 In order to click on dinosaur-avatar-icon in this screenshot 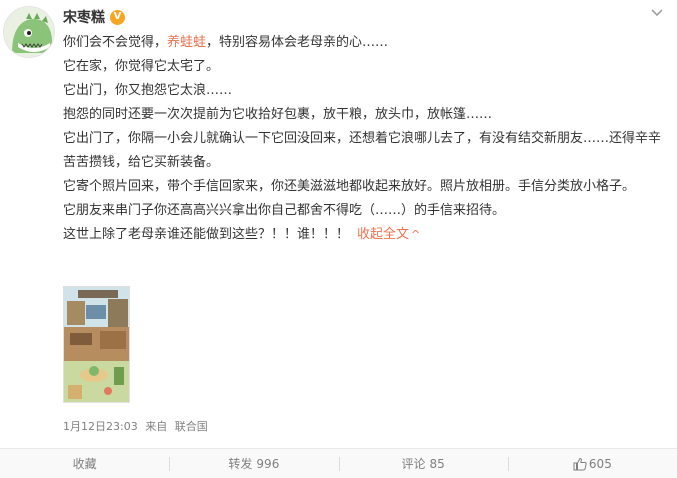, I will do `click(29, 32)`.